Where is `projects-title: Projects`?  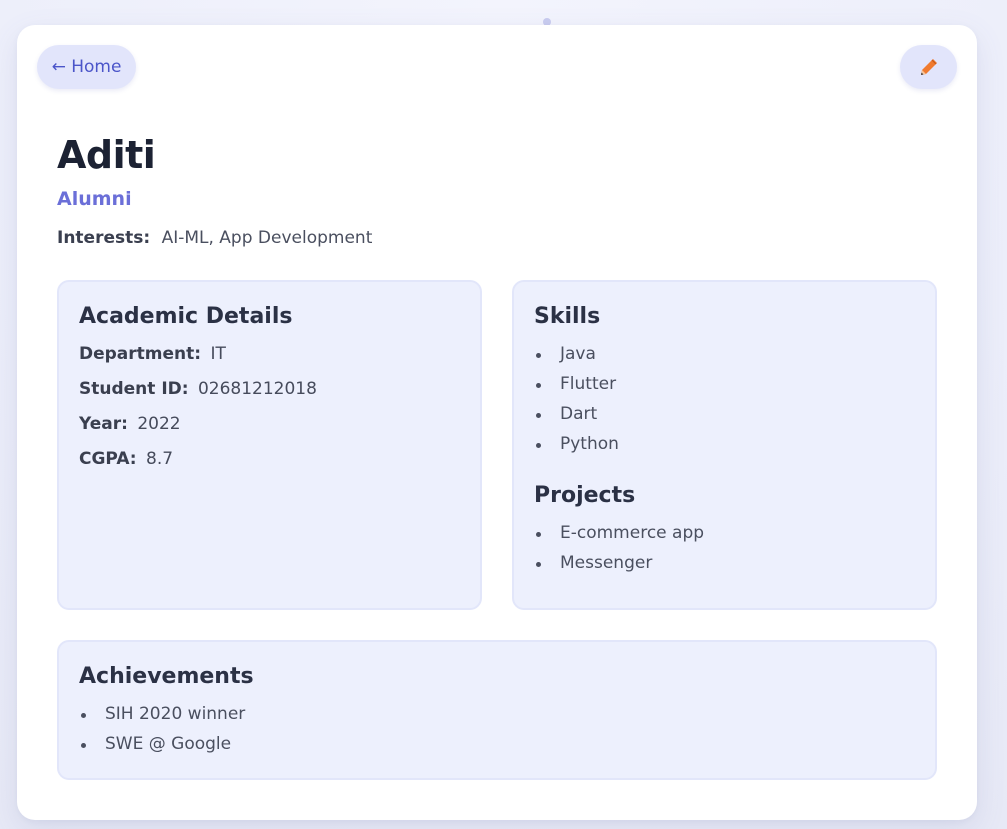
projects-title: Projects is located at coordinates (585, 495).